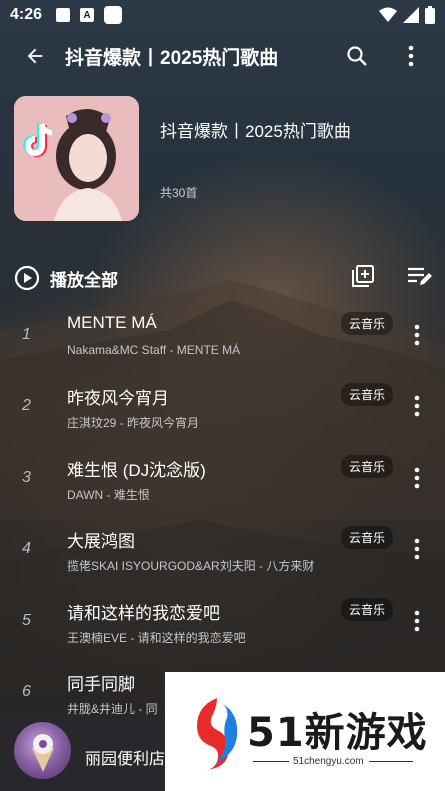 The height and width of the screenshot is (791, 445). I want to click on ad-divider-left, so click(271, 761).